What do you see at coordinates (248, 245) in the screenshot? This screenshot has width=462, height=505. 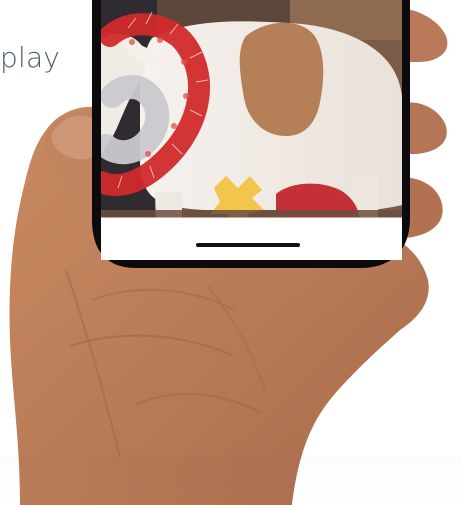 I see `home-indicator-bar` at bounding box center [248, 245].